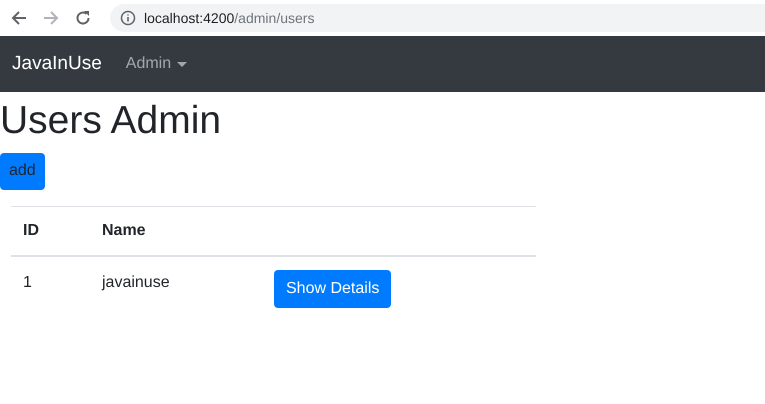 This screenshot has width=765, height=404. I want to click on caret-icon, so click(182, 64).